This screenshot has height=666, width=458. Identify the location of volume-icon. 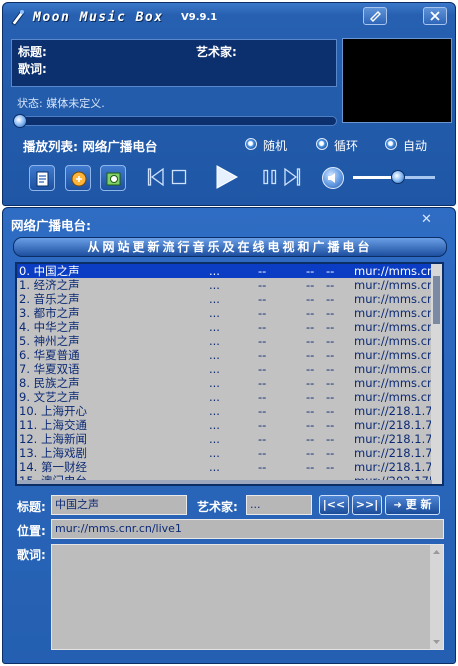
(331, 178).